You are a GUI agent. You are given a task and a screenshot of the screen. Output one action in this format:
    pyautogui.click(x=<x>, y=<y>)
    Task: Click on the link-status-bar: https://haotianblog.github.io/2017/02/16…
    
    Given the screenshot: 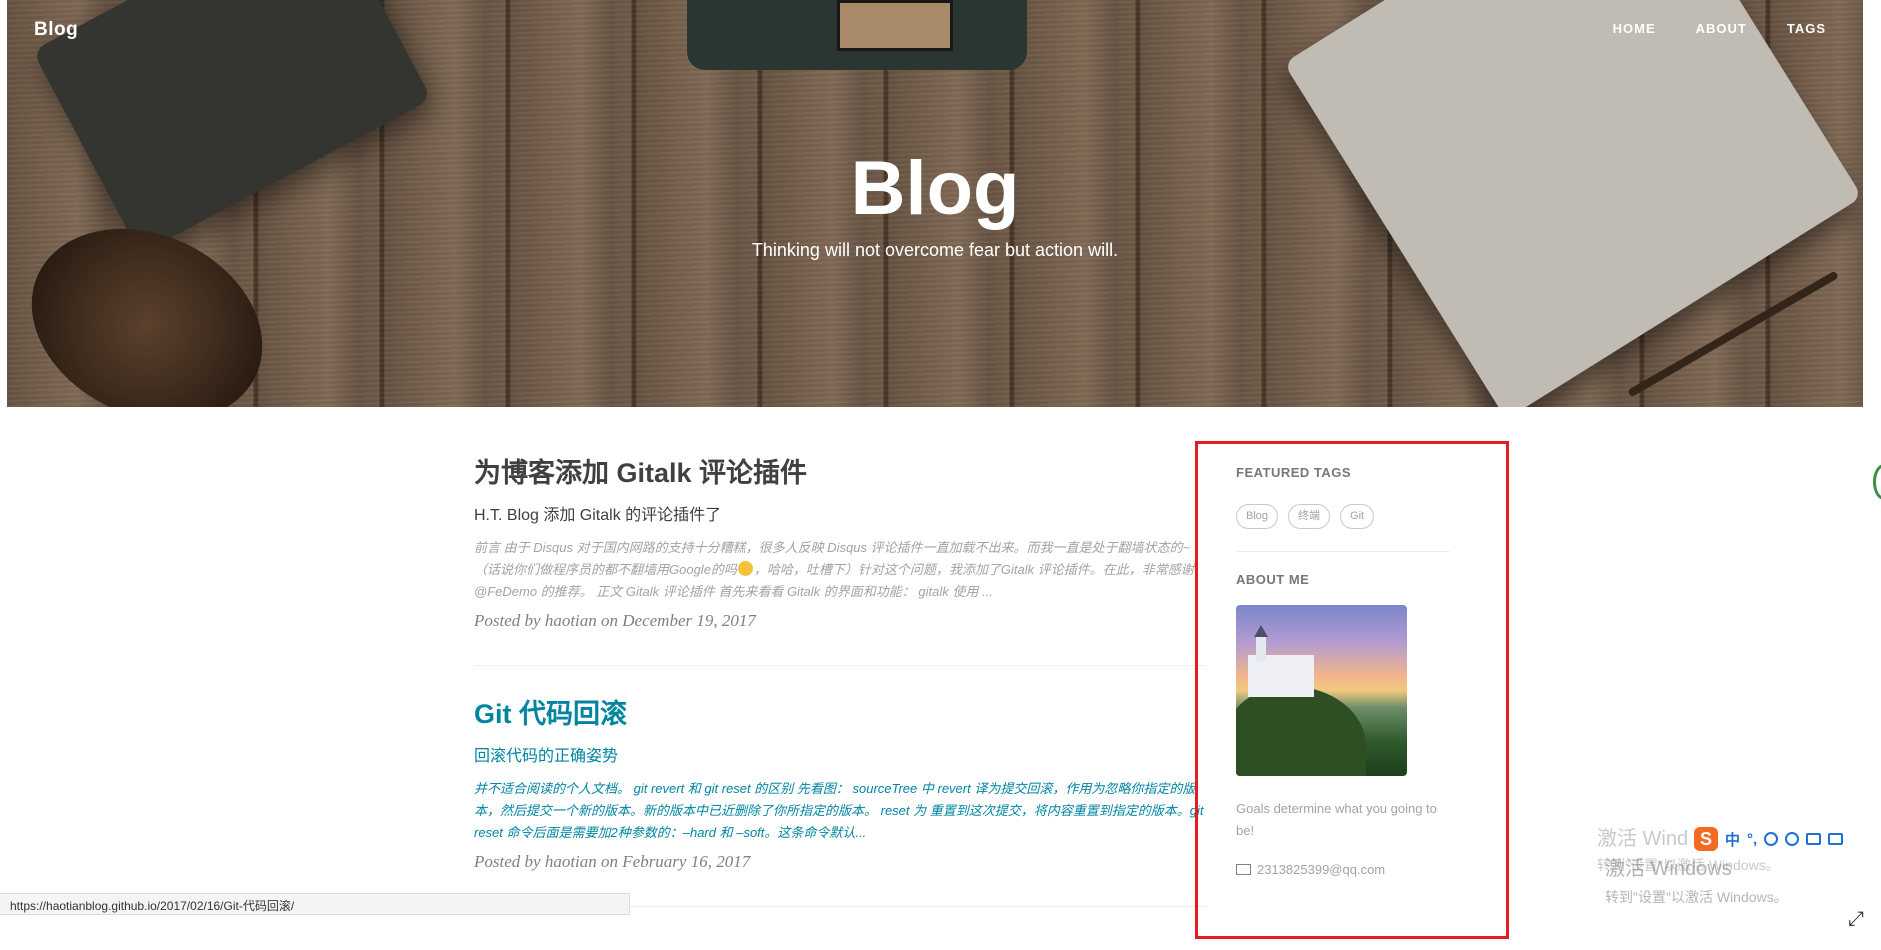 What is the action you would take?
    pyautogui.click(x=315, y=904)
    